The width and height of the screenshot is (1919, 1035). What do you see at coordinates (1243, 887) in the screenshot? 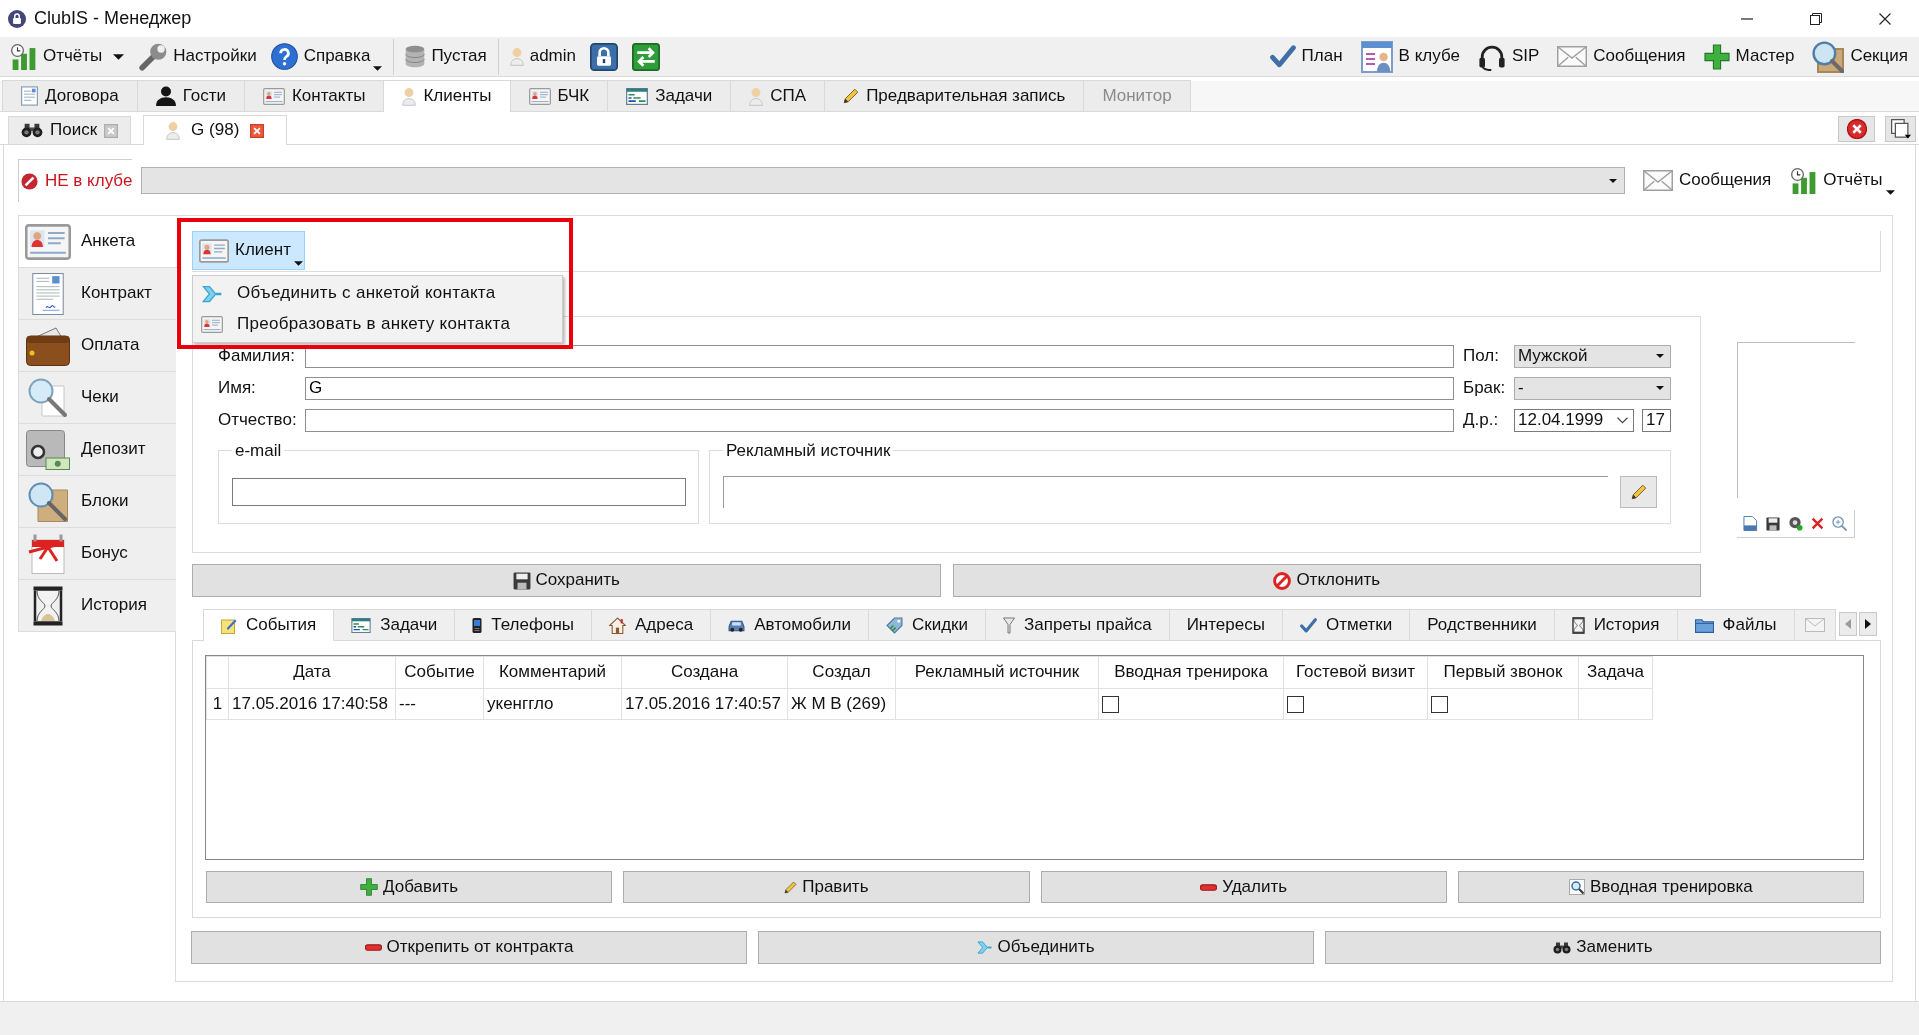
I see `delete-button: Удалить` at bounding box center [1243, 887].